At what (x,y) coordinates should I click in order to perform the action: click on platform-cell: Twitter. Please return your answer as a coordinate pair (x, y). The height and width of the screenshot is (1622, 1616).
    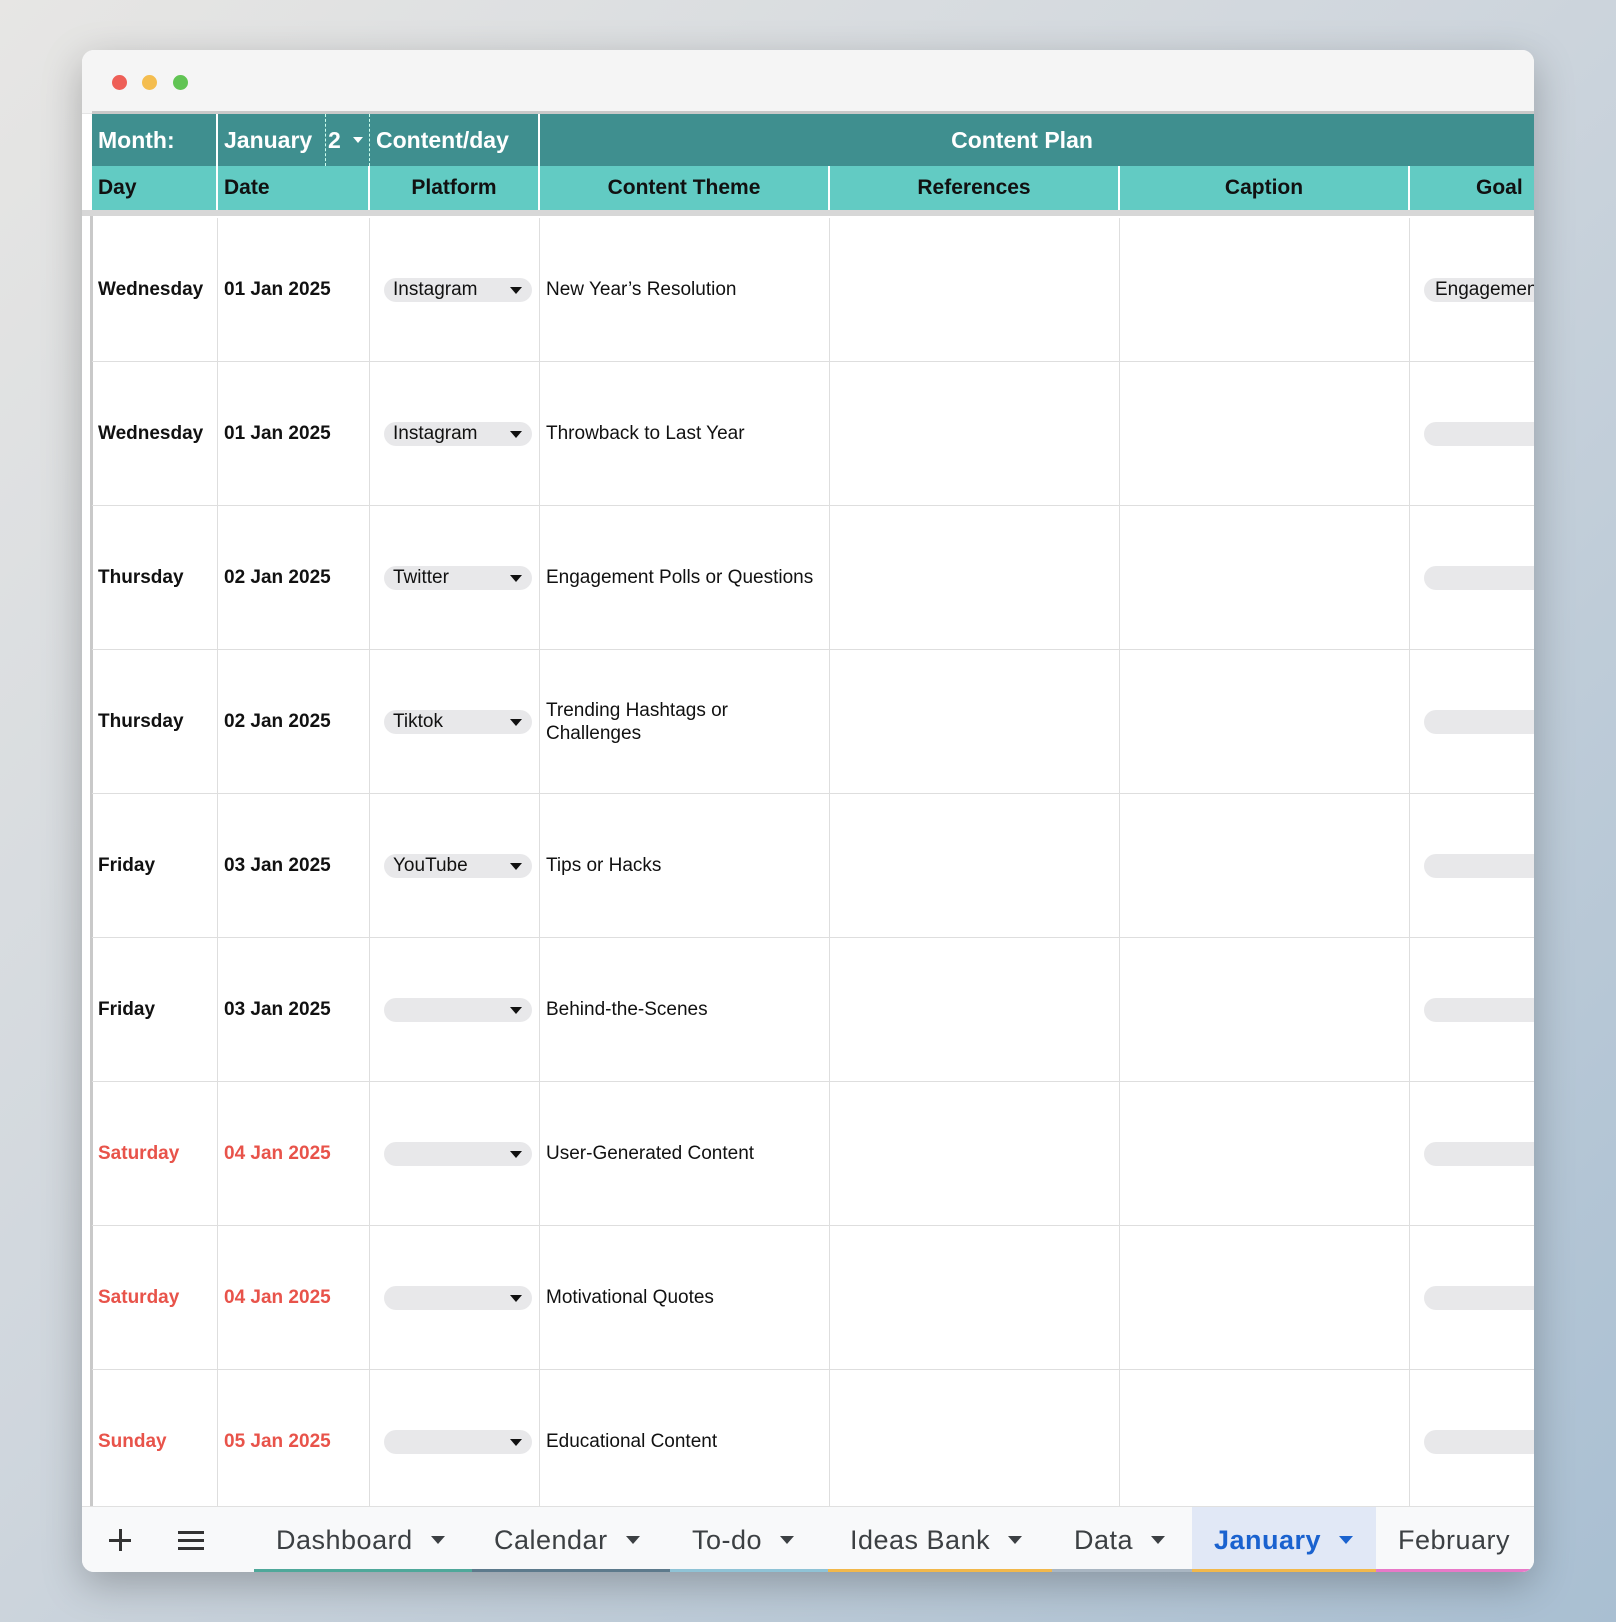
    Looking at the image, I should click on (455, 577).